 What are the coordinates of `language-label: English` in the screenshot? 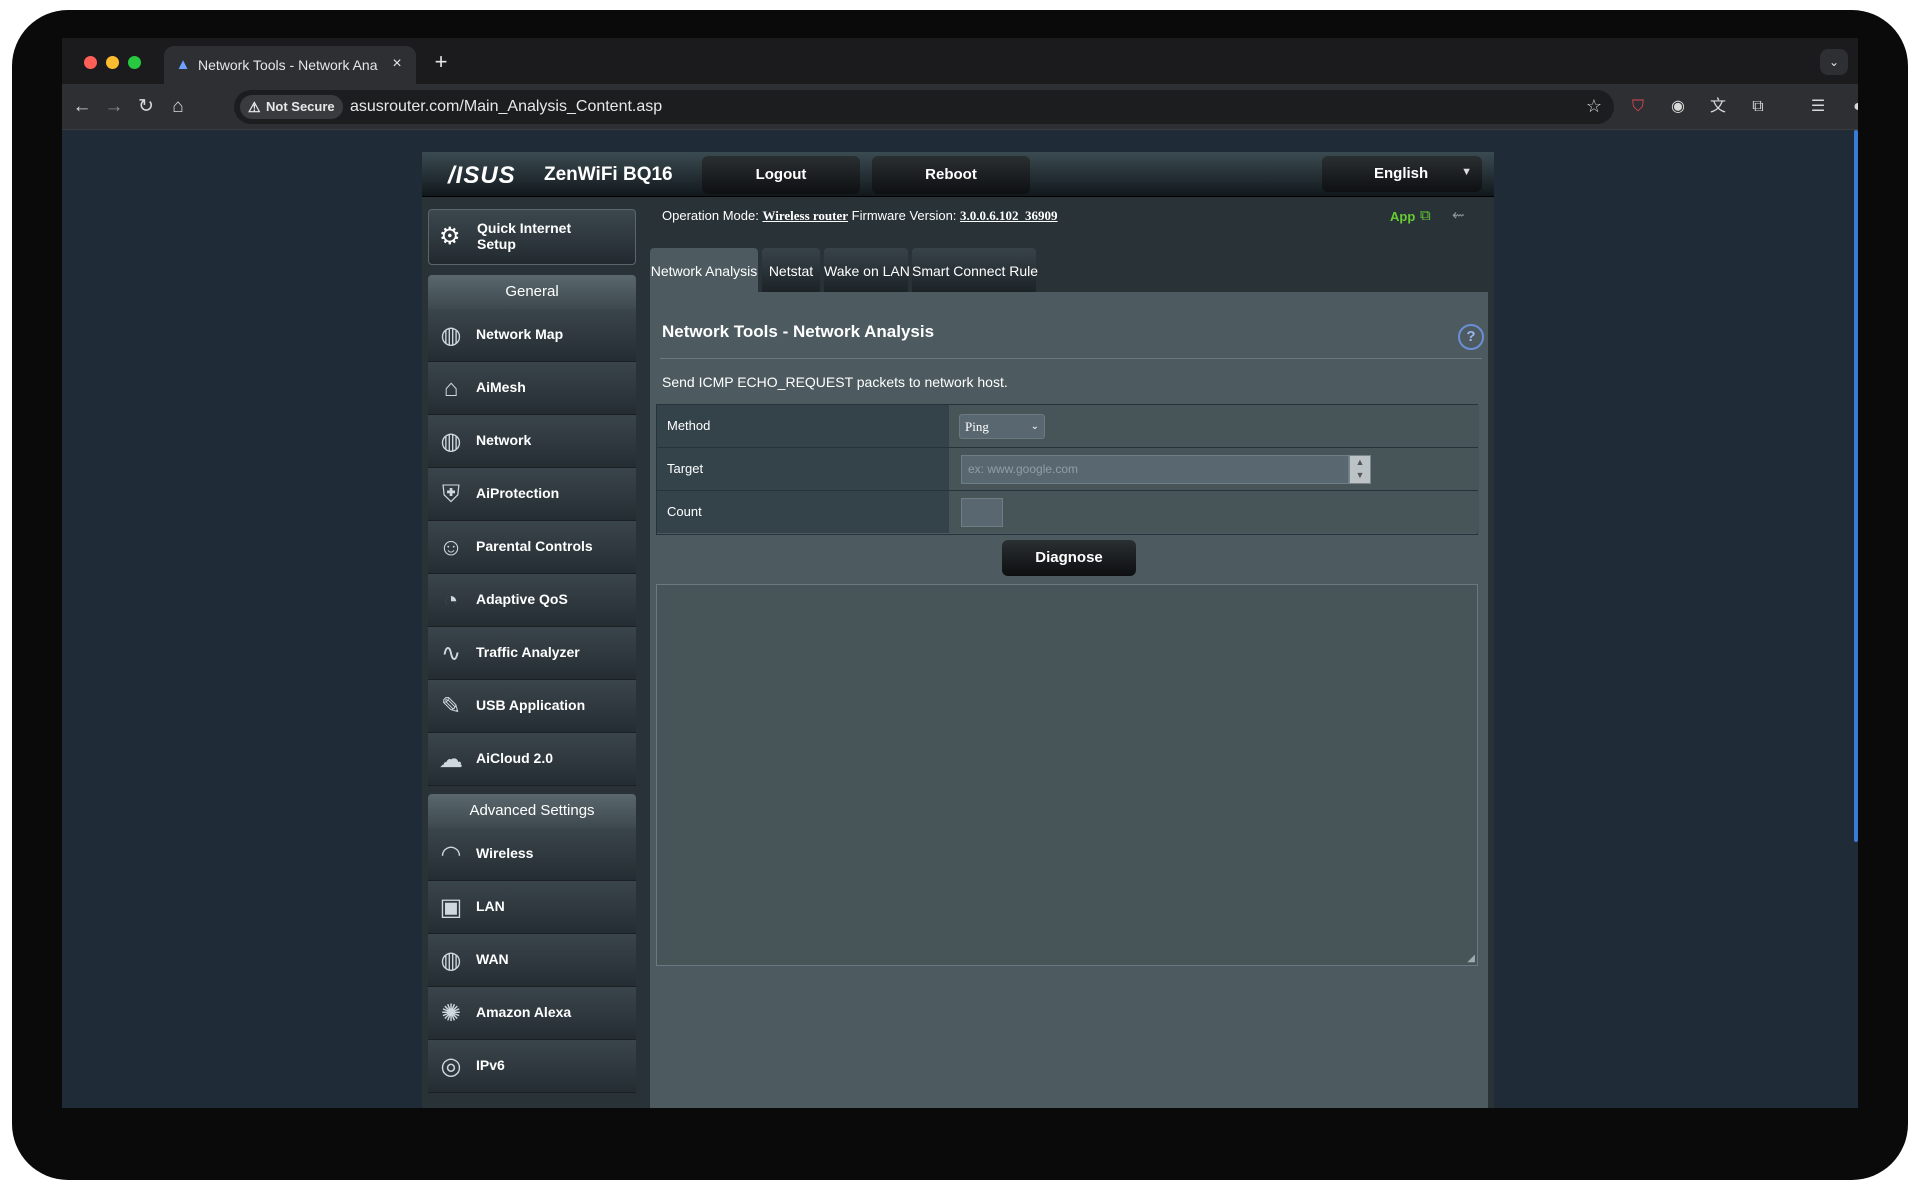 It's located at (1401, 173).